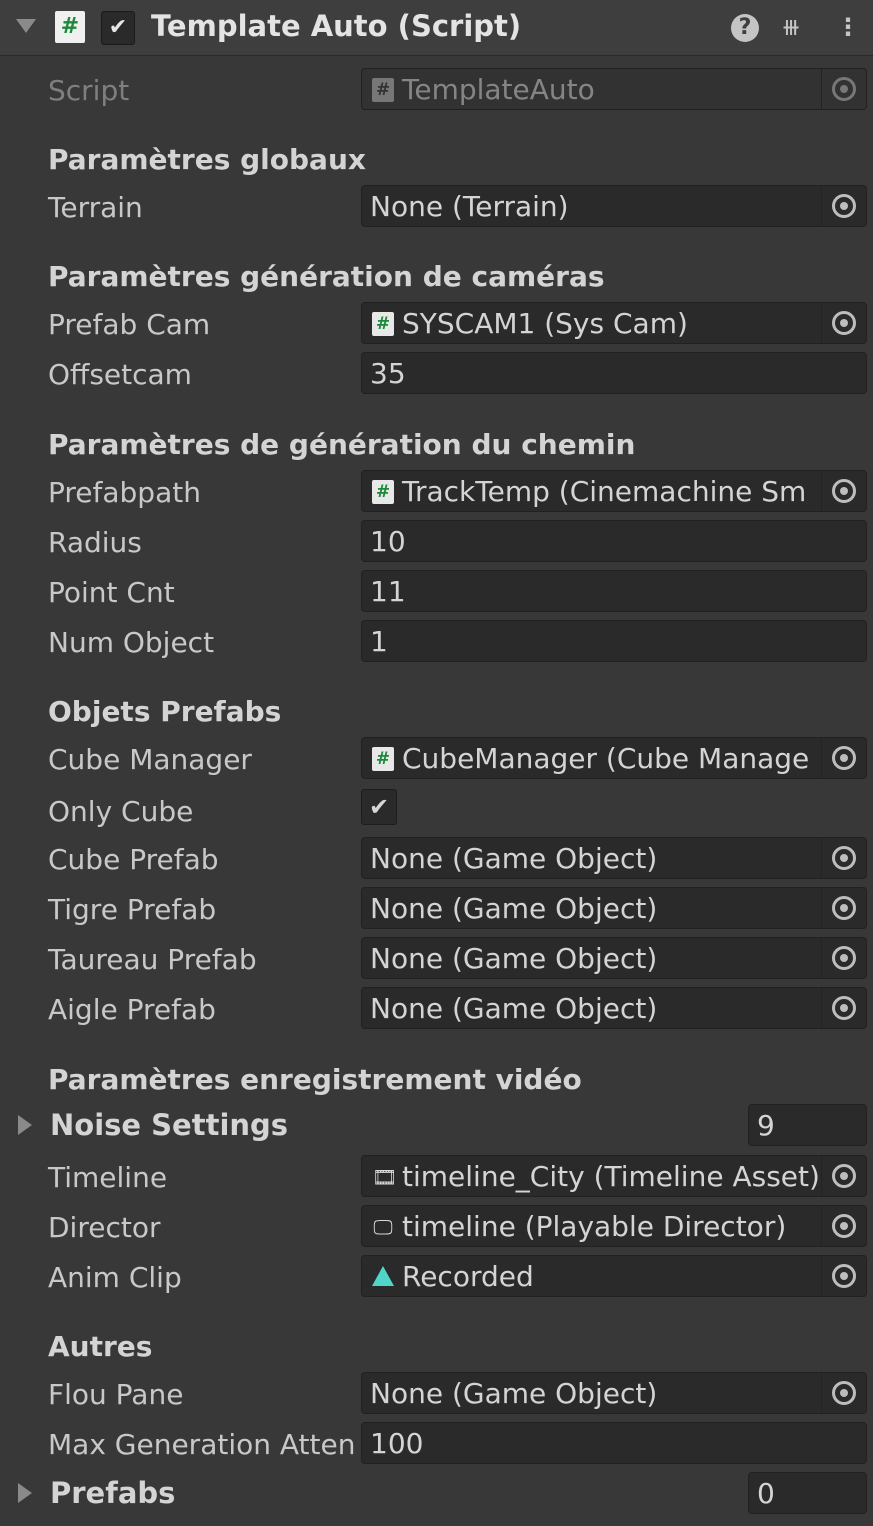 This screenshot has width=873, height=1526. What do you see at coordinates (614, 1393) in the screenshot?
I see `flou-pane-field: None (Game Object)` at bounding box center [614, 1393].